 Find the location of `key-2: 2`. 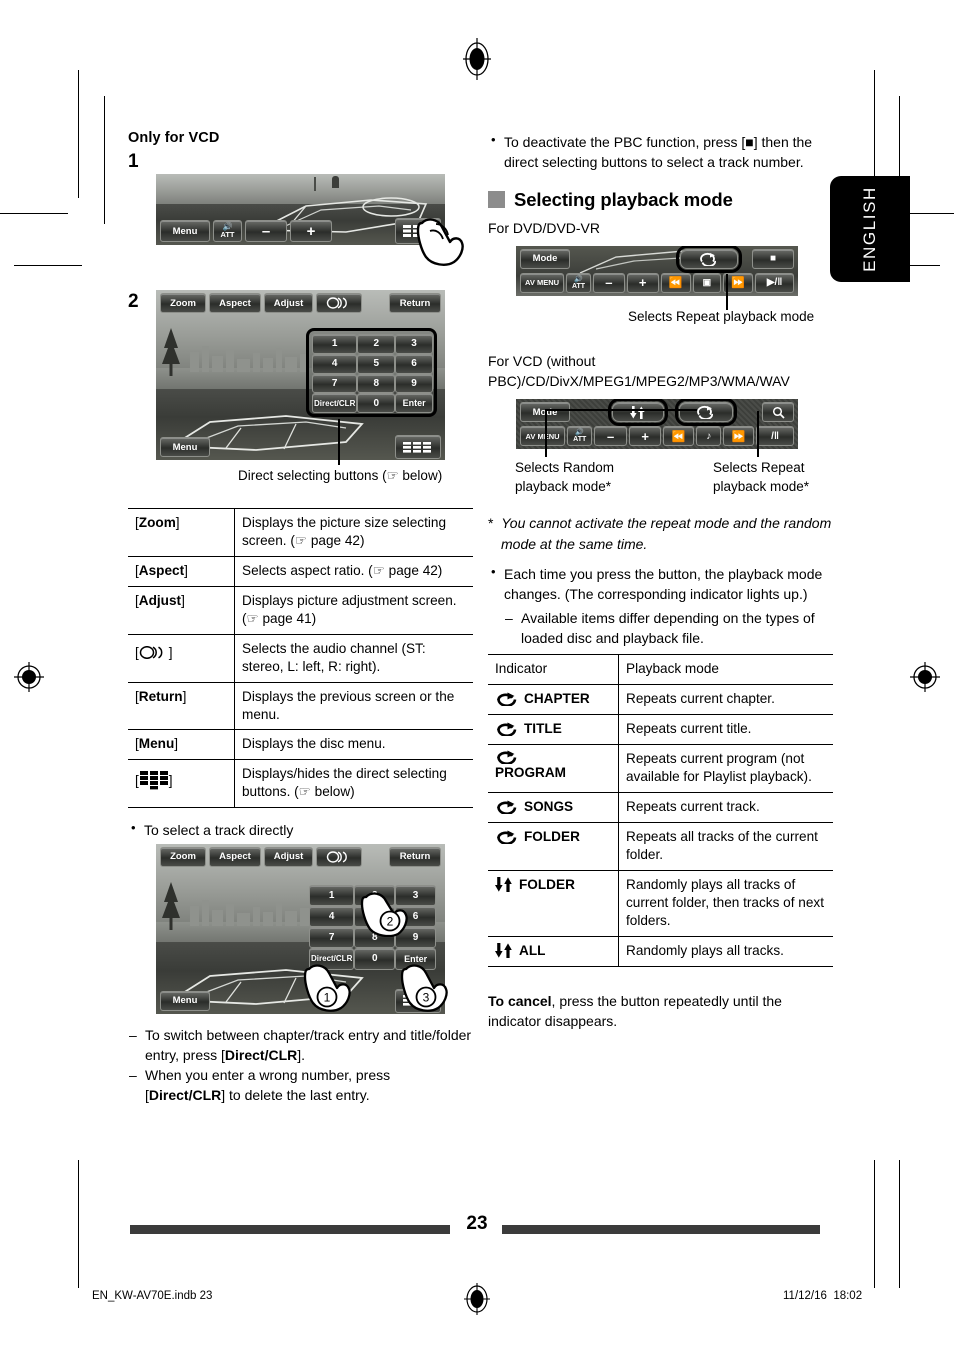

key-2: 2 is located at coordinates (376, 344).